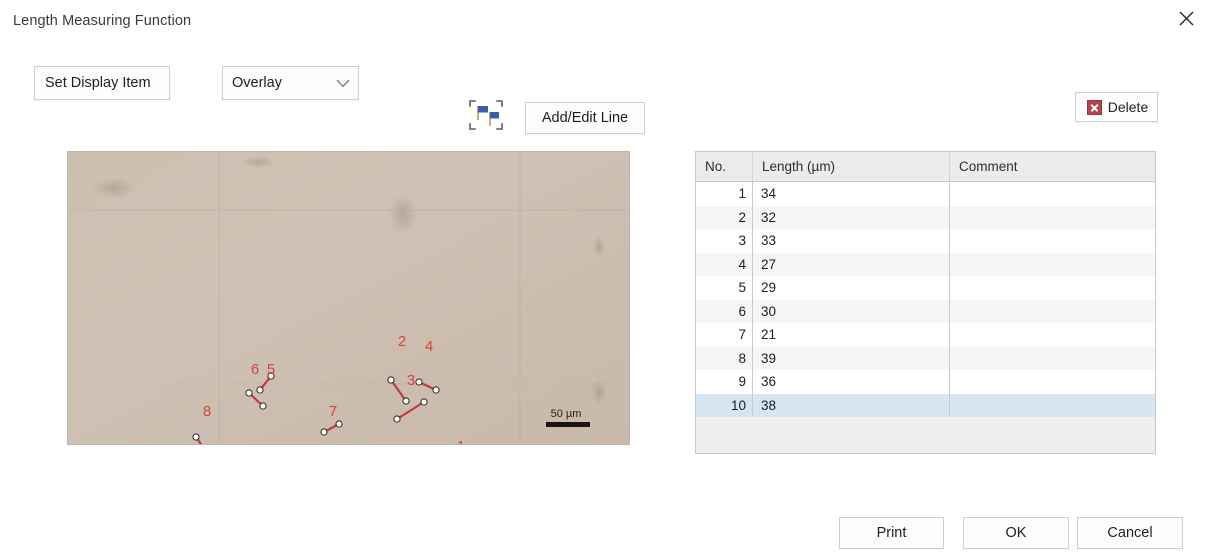 This screenshot has height=559, width=1211. What do you see at coordinates (724, 217) in the screenshot?
I see `cell-no: 2` at bounding box center [724, 217].